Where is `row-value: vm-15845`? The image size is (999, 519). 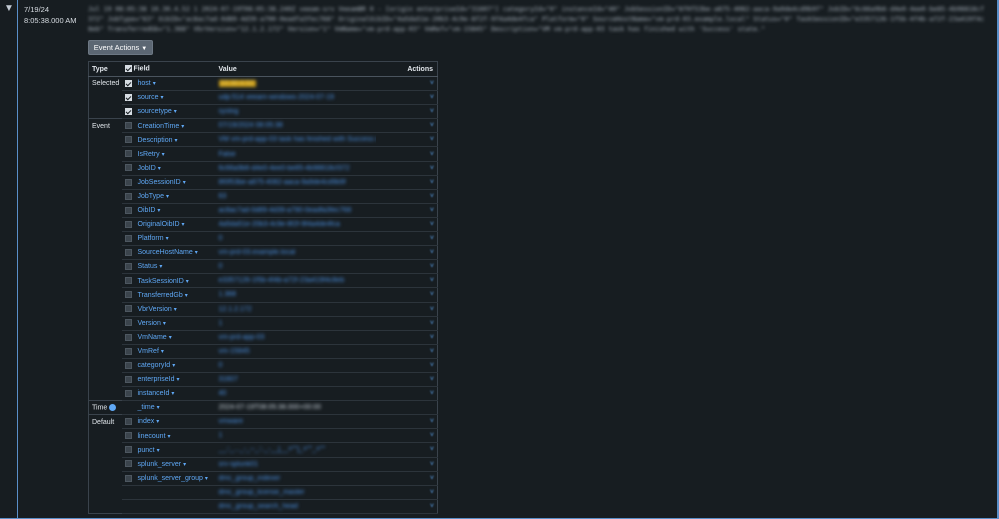
row-value: vm-15845 is located at coordinates (295, 351).